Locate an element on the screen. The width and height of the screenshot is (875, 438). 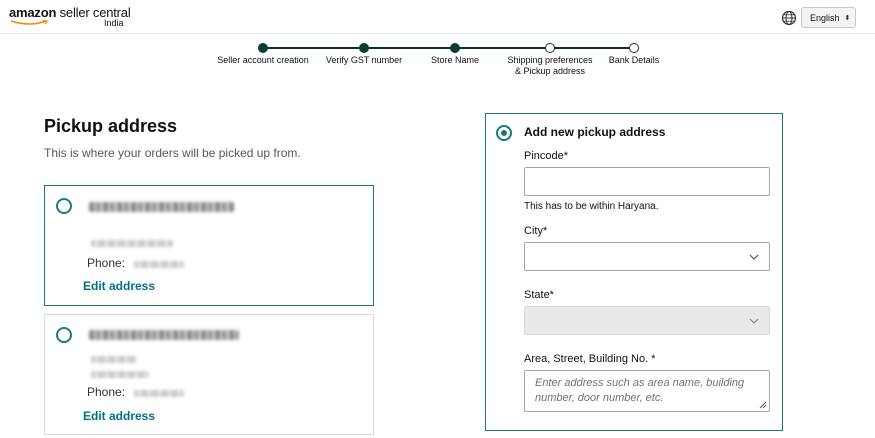
amazon-seller-central-logo: amazon seller central India is located at coordinates (74, 18).